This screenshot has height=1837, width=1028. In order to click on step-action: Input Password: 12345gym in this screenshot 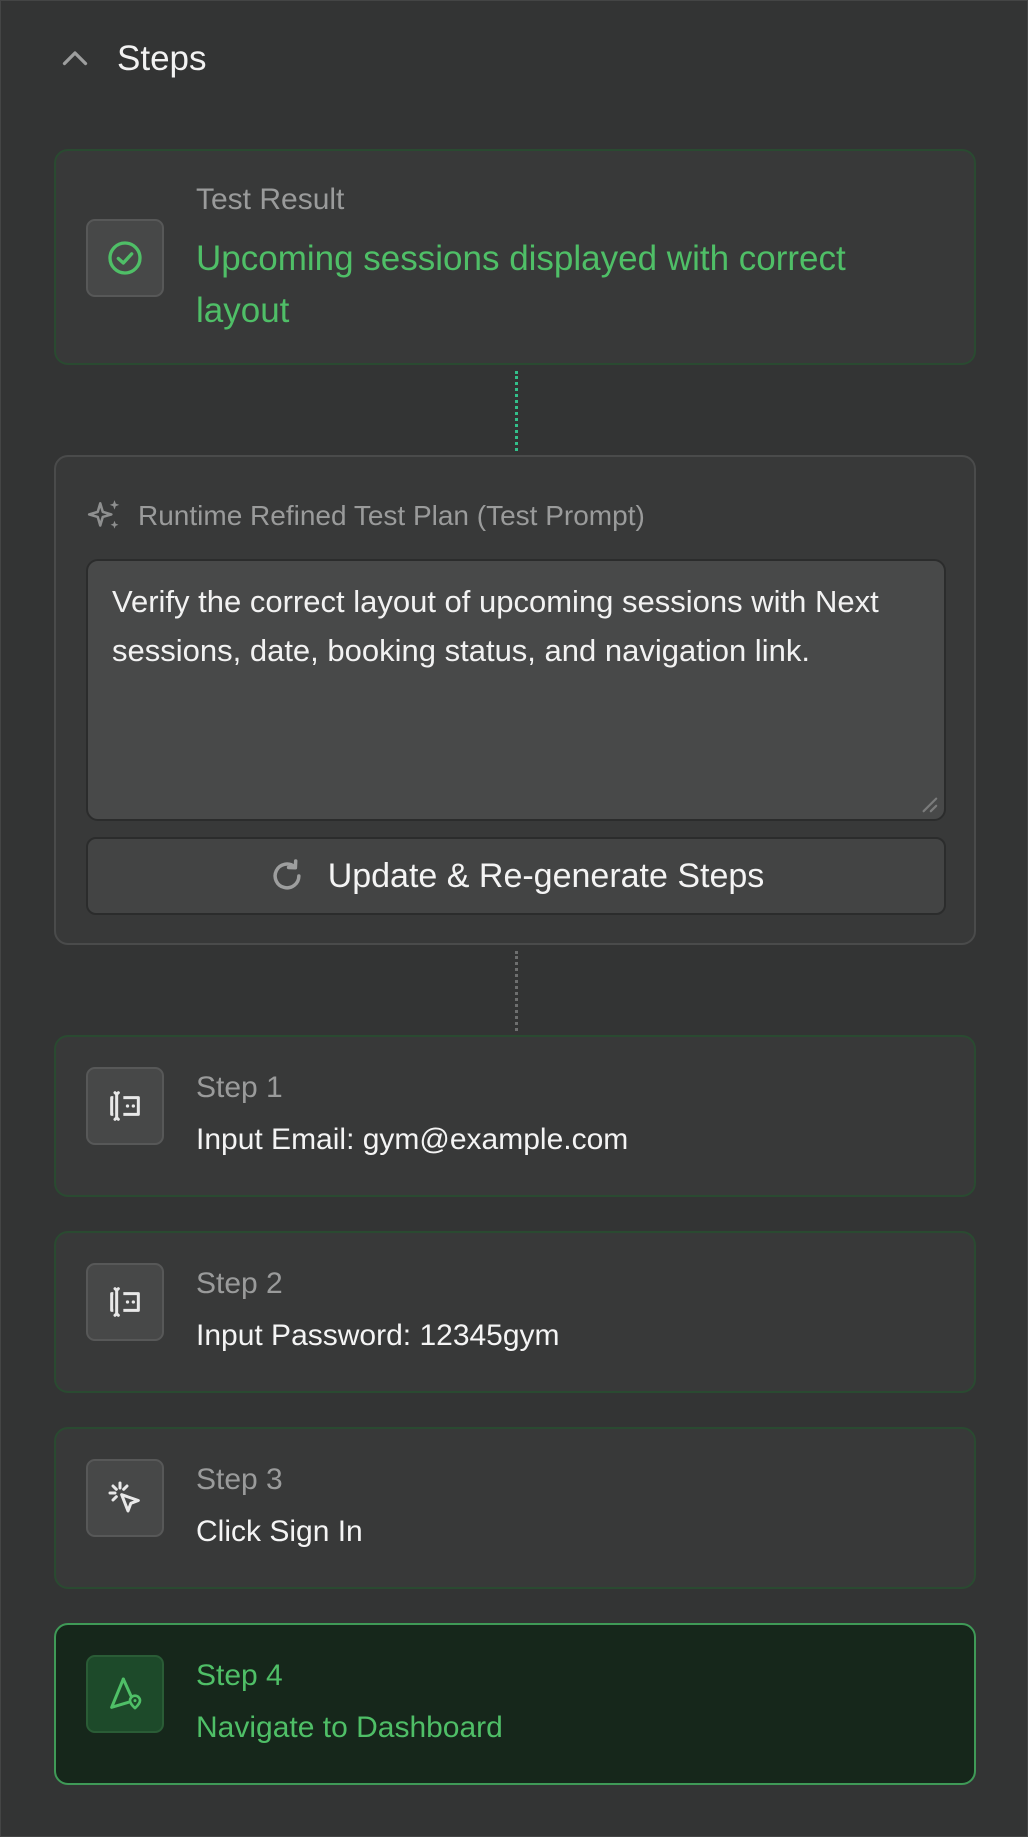, I will do `click(378, 1335)`.